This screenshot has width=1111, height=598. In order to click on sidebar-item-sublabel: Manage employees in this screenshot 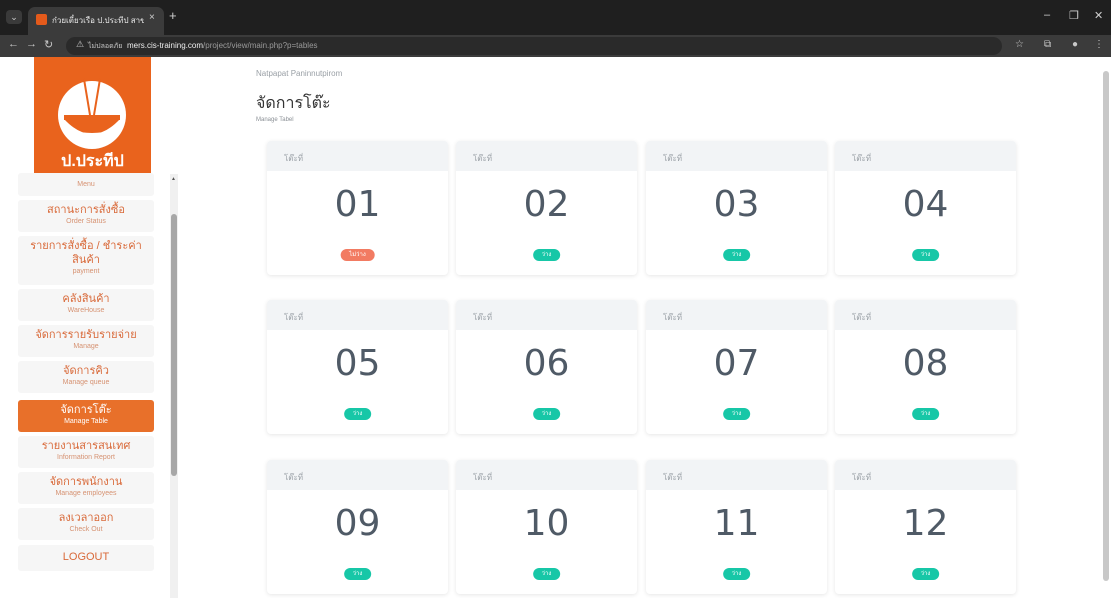, I will do `click(86, 493)`.